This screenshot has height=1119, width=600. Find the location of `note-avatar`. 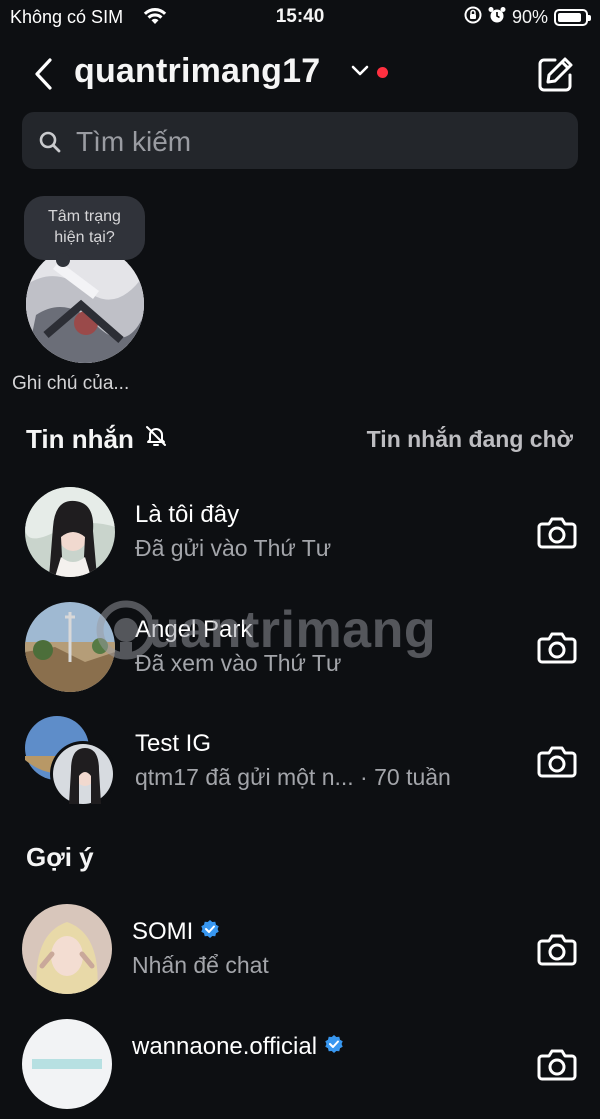

note-avatar is located at coordinates (85, 304).